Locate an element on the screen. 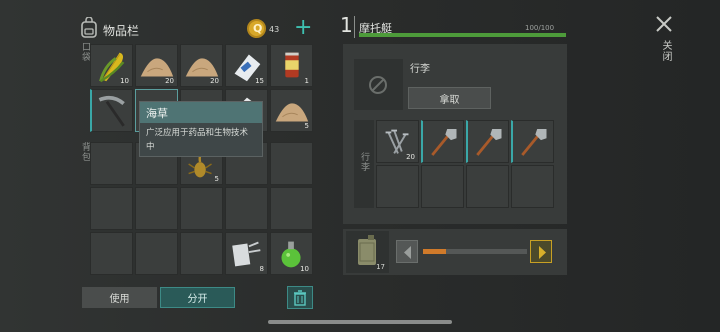 The height and width of the screenshot is (332, 720). pickaxe-icon is located at coordinates (111, 111).